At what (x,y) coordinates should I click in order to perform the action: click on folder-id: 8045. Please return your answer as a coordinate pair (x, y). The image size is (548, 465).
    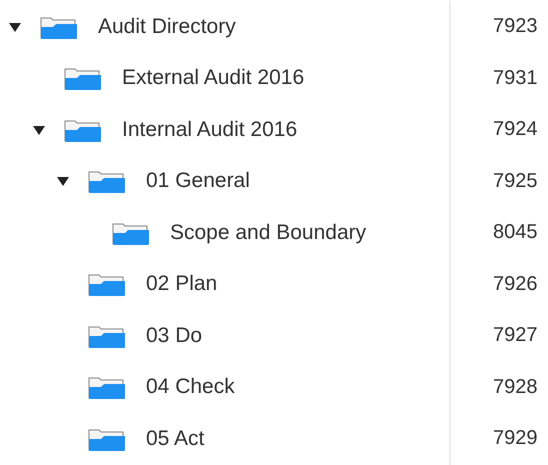
    Looking at the image, I should click on (515, 232).